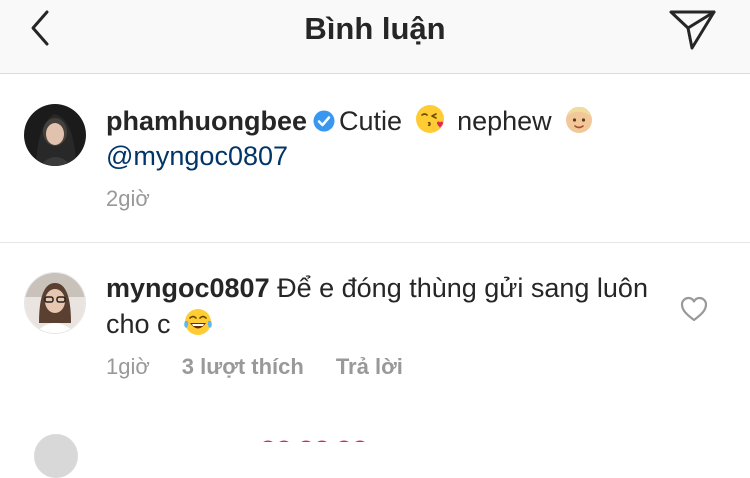 The height and width of the screenshot is (478, 750). I want to click on share-button, so click(693, 30).